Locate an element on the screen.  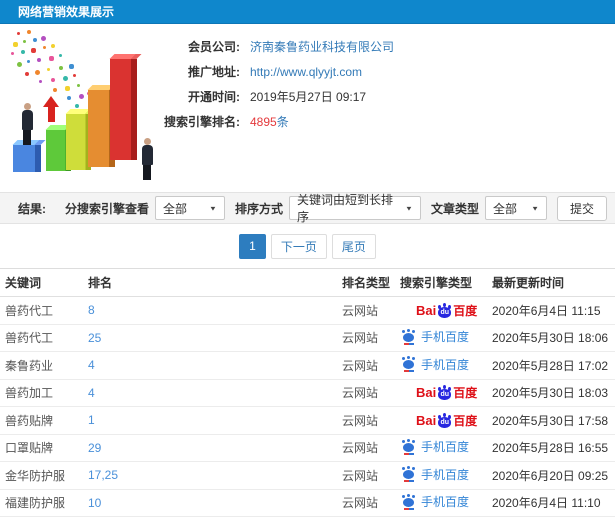
header-engine-type: 搜索引擎类型 is located at coordinates (436, 283).